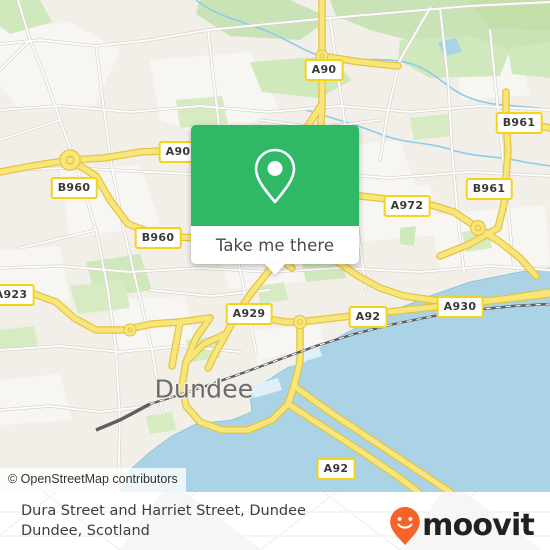  What do you see at coordinates (407, 206) in the screenshot?
I see `road-shield-a972: A972` at bounding box center [407, 206].